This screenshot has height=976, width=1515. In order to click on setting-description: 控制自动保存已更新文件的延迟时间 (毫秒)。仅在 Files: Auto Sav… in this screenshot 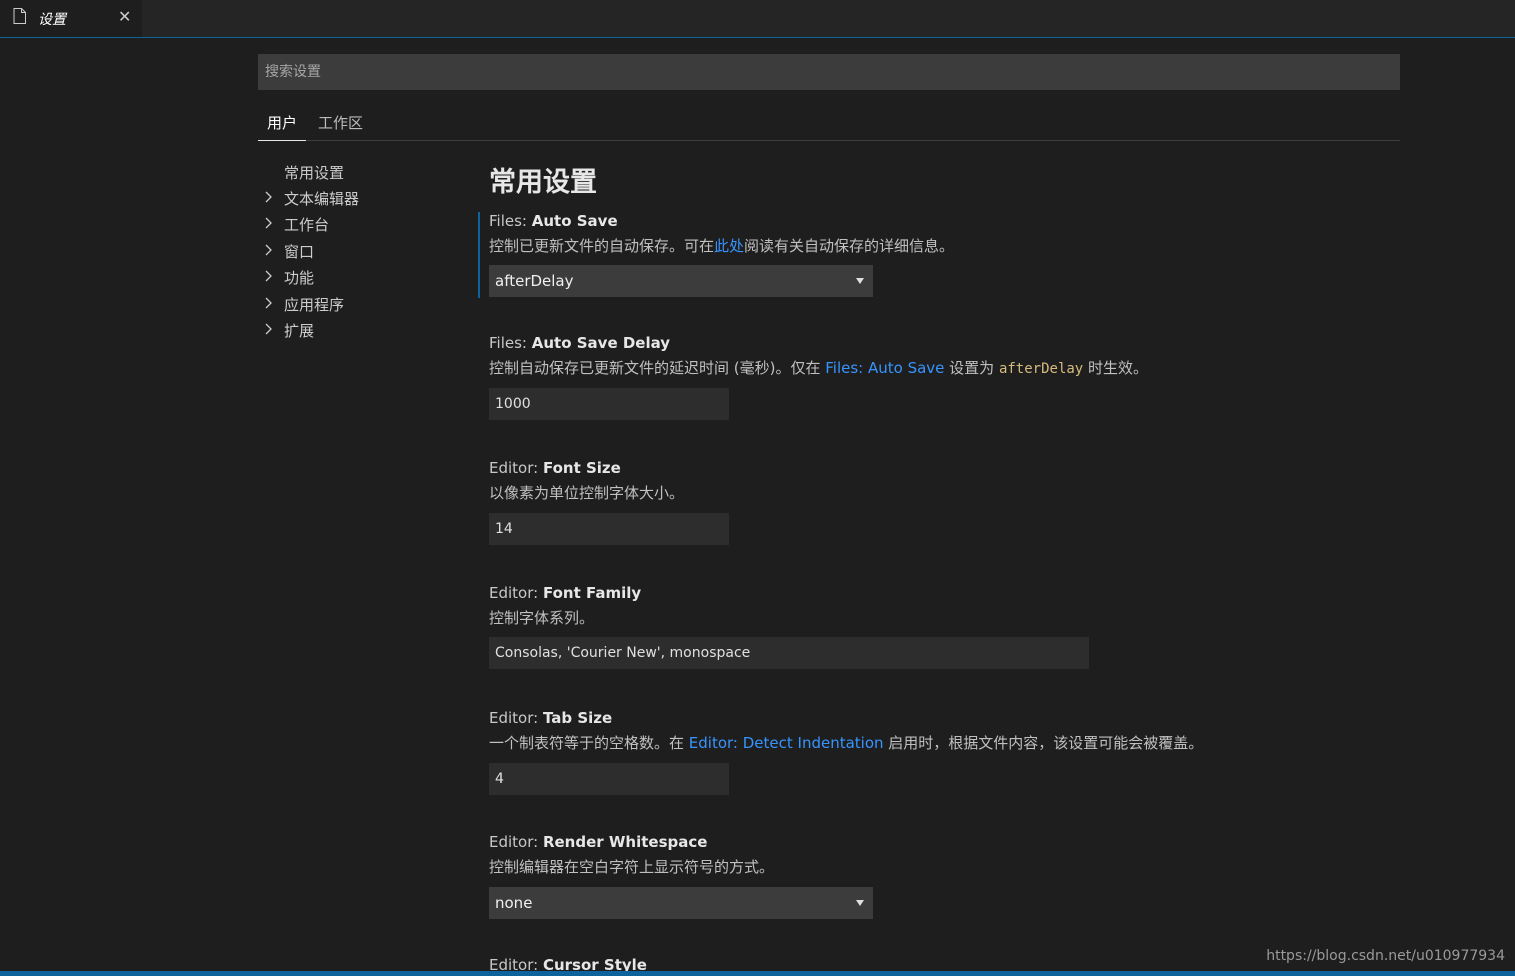, I will do `click(818, 367)`.